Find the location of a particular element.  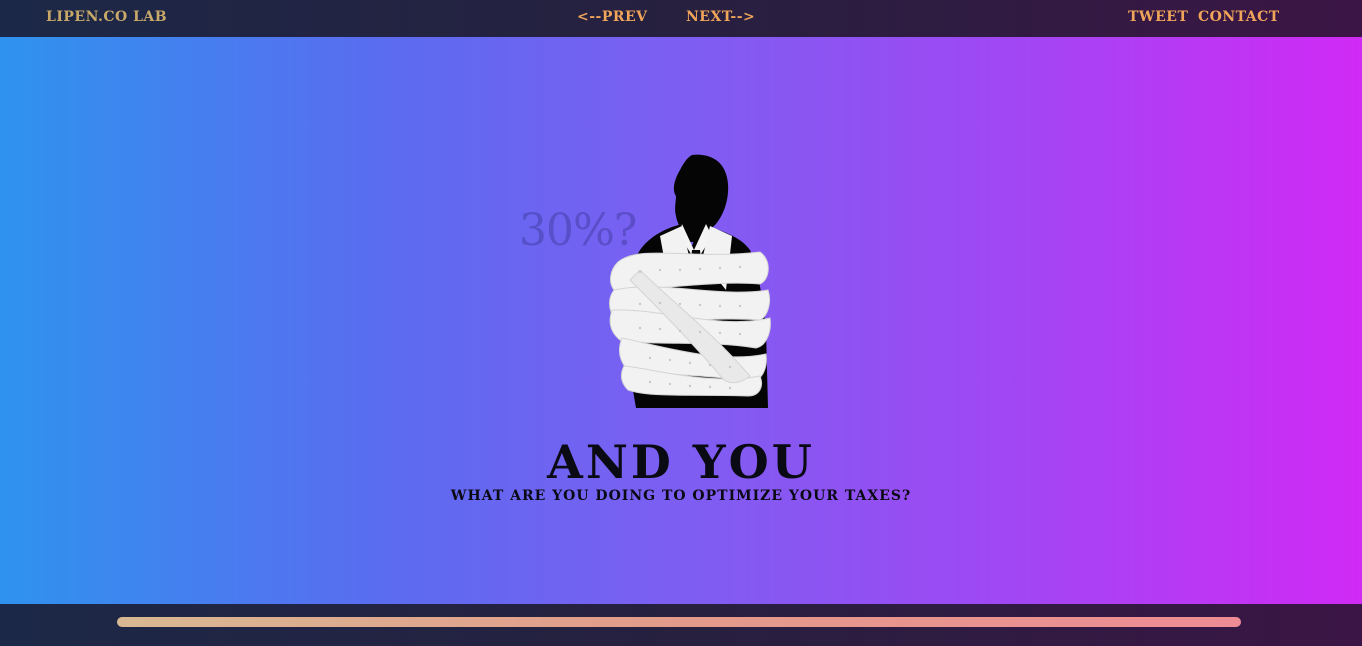

tweet-link: TWEET is located at coordinates (1158, 17).